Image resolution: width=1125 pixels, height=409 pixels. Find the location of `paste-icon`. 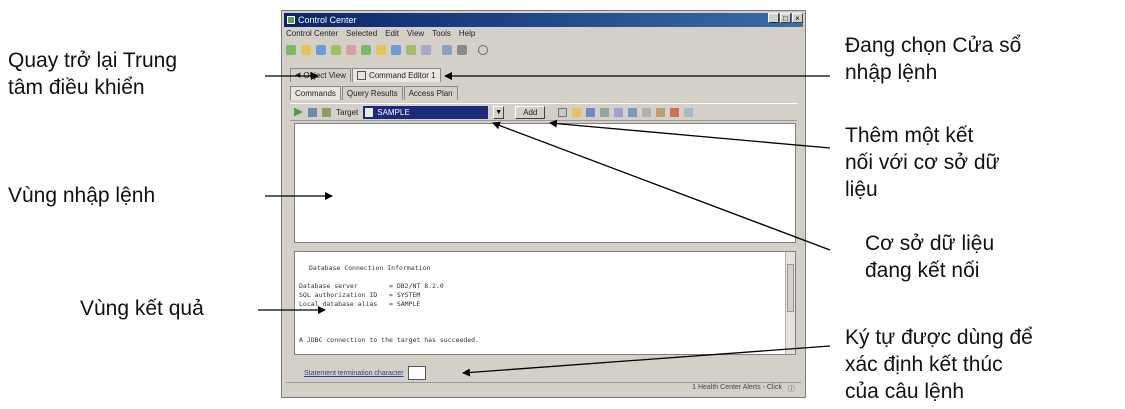

paste-icon is located at coordinates (661, 112).